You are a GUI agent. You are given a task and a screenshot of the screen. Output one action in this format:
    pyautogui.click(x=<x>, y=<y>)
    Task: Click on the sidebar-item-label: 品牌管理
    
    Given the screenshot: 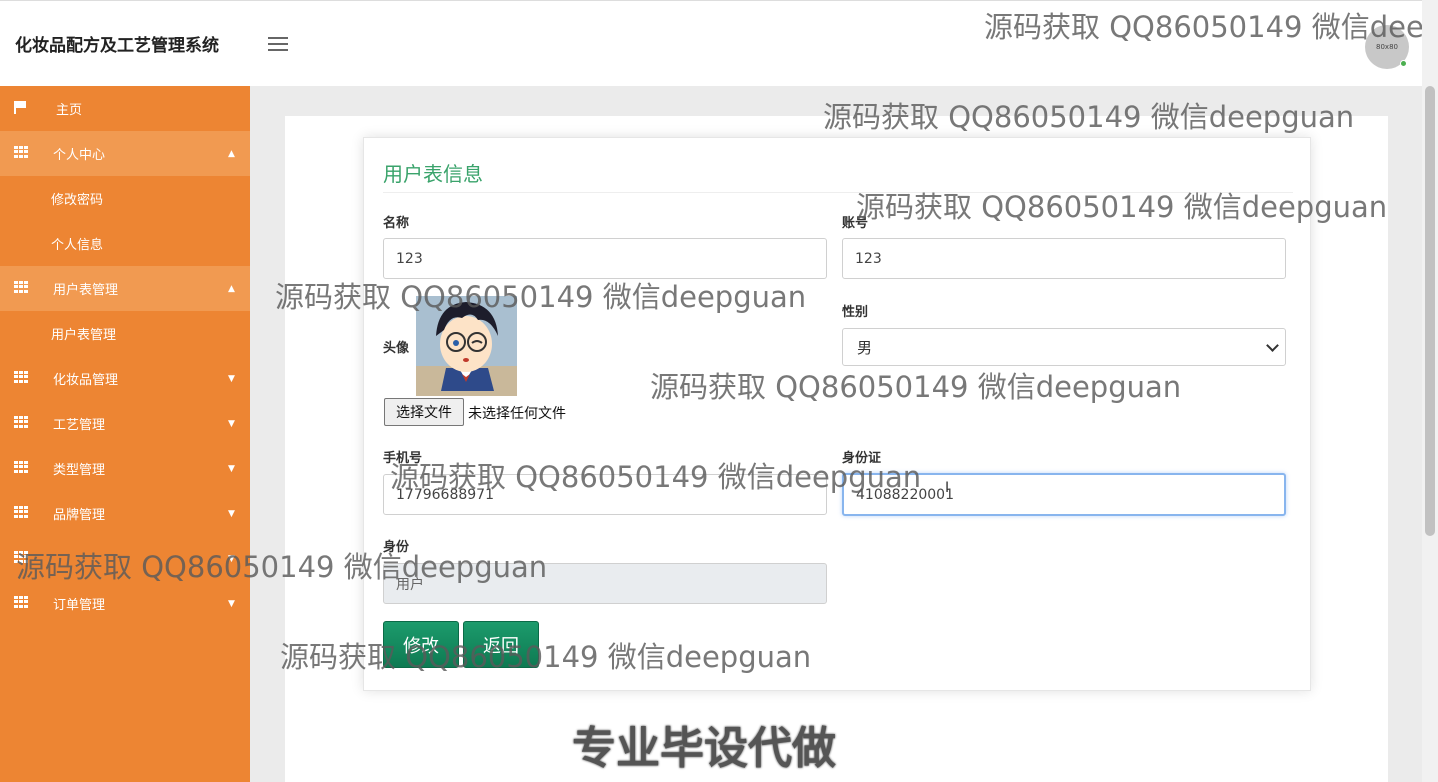 What is the action you would take?
    pyautogui.click(x=79, y=515)
    